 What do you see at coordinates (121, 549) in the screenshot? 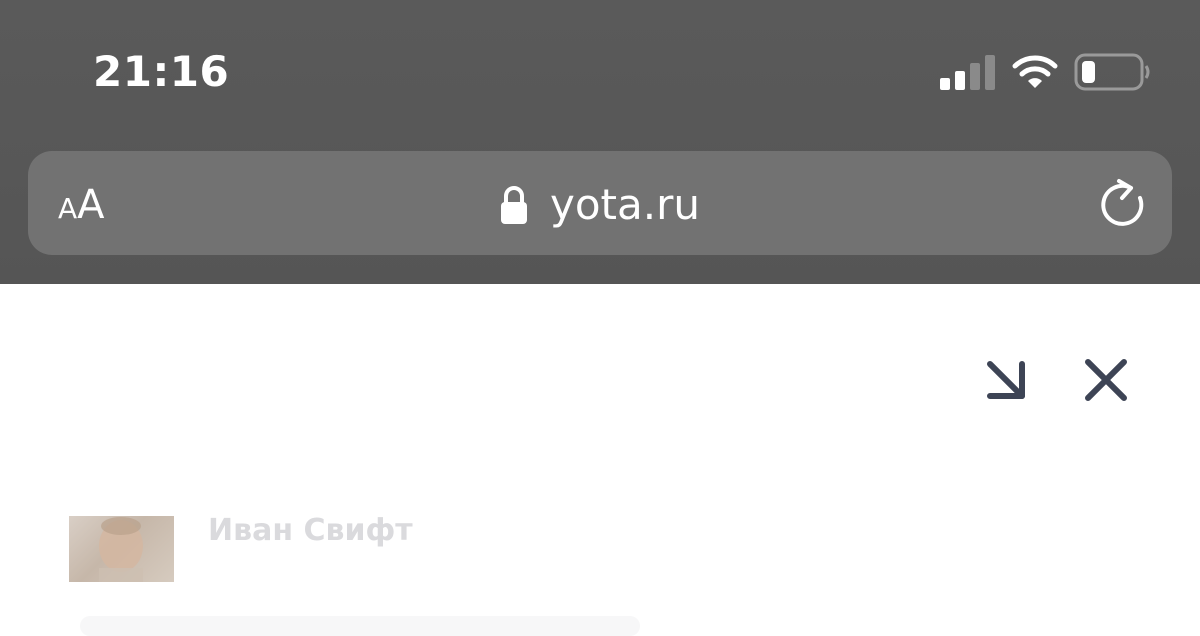
I see `agent-avatar` at bounding box center [121, 549].